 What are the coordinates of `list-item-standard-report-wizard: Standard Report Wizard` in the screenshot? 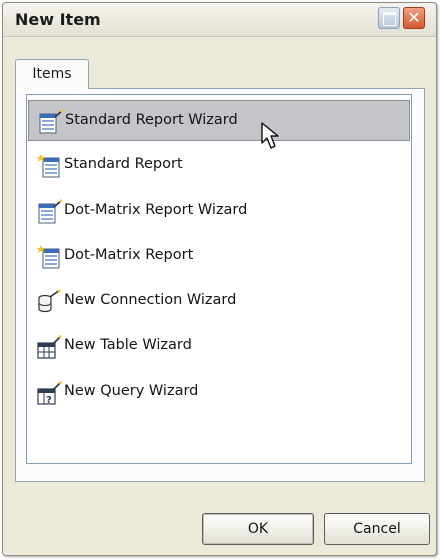 It's located at (219, 120).